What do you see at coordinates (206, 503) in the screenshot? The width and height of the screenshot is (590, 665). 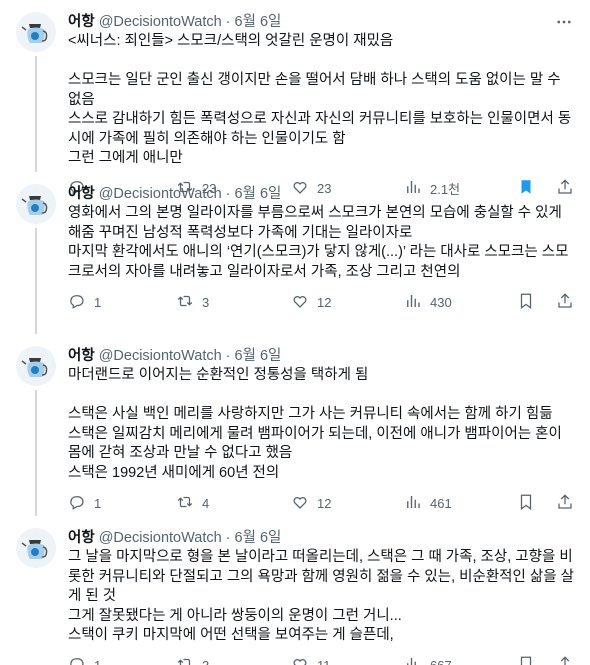 I see `retweet-count: 4` at bounding box center [206, 503].